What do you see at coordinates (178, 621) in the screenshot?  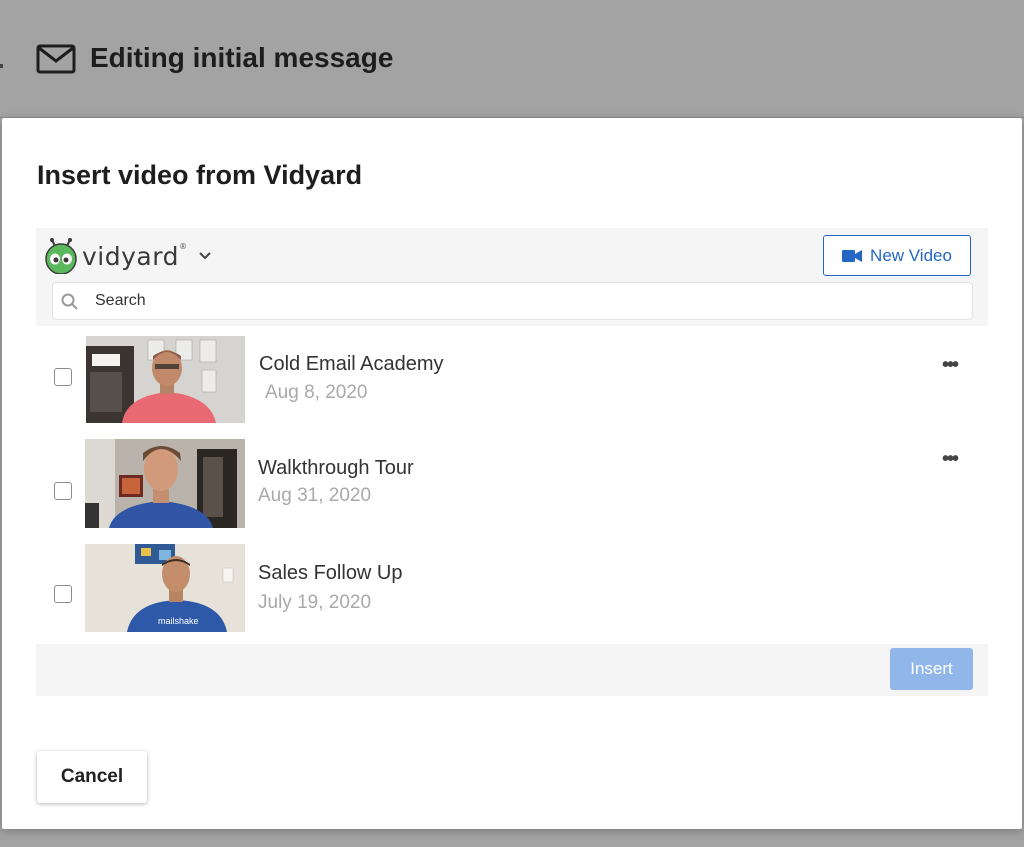 I see `svg-text: mailshake` at bounding box center [178, 621].